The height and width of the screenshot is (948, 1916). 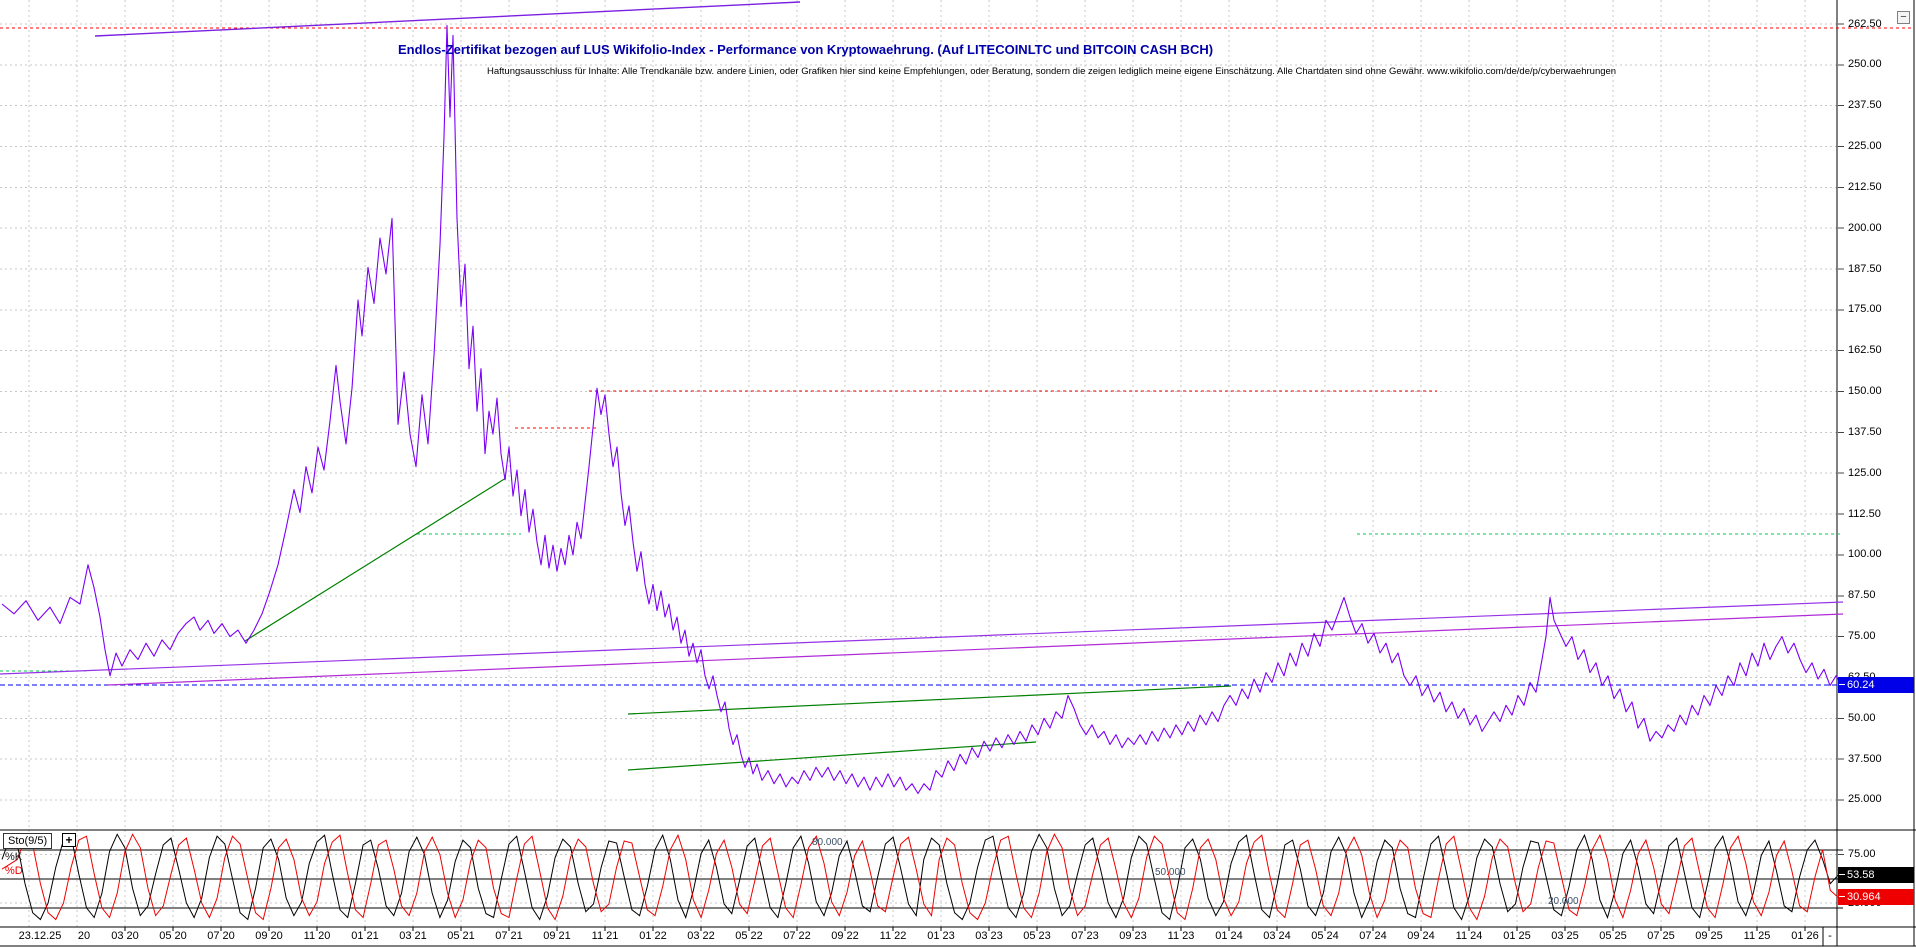 What do you see at coordinates (1864, 513) in the screenshot?
I see `price-axis-label: 112.50` at bounding box center [1864, 513].